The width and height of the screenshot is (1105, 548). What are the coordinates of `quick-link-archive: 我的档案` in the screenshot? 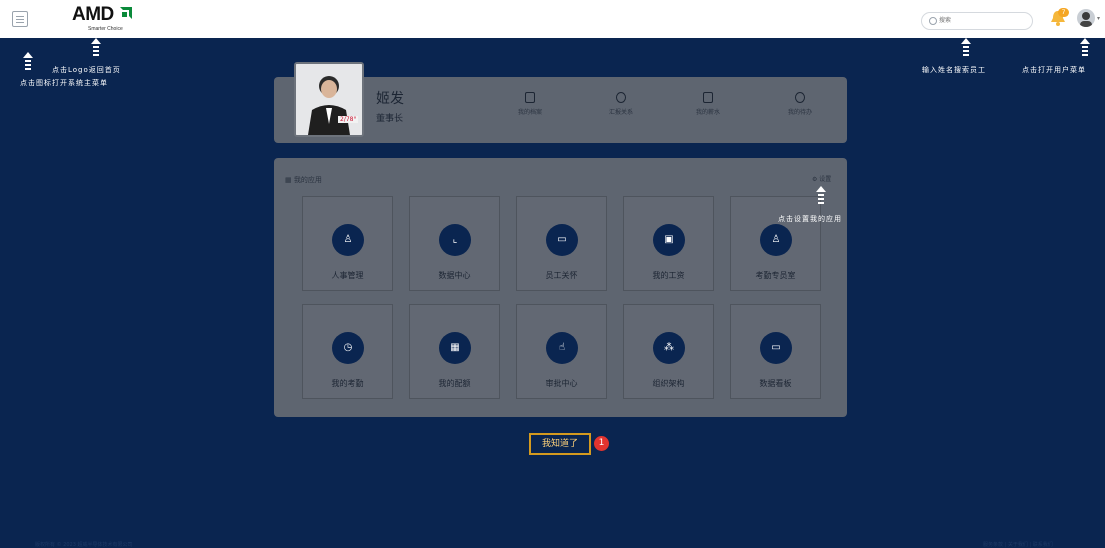 It's located at (530, 104).